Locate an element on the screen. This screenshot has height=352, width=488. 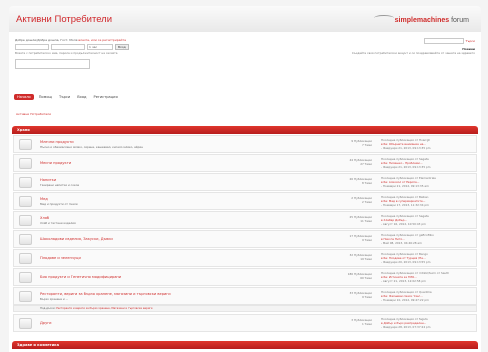
board-topics: 7 Теми is located at coordinates (366, 145).